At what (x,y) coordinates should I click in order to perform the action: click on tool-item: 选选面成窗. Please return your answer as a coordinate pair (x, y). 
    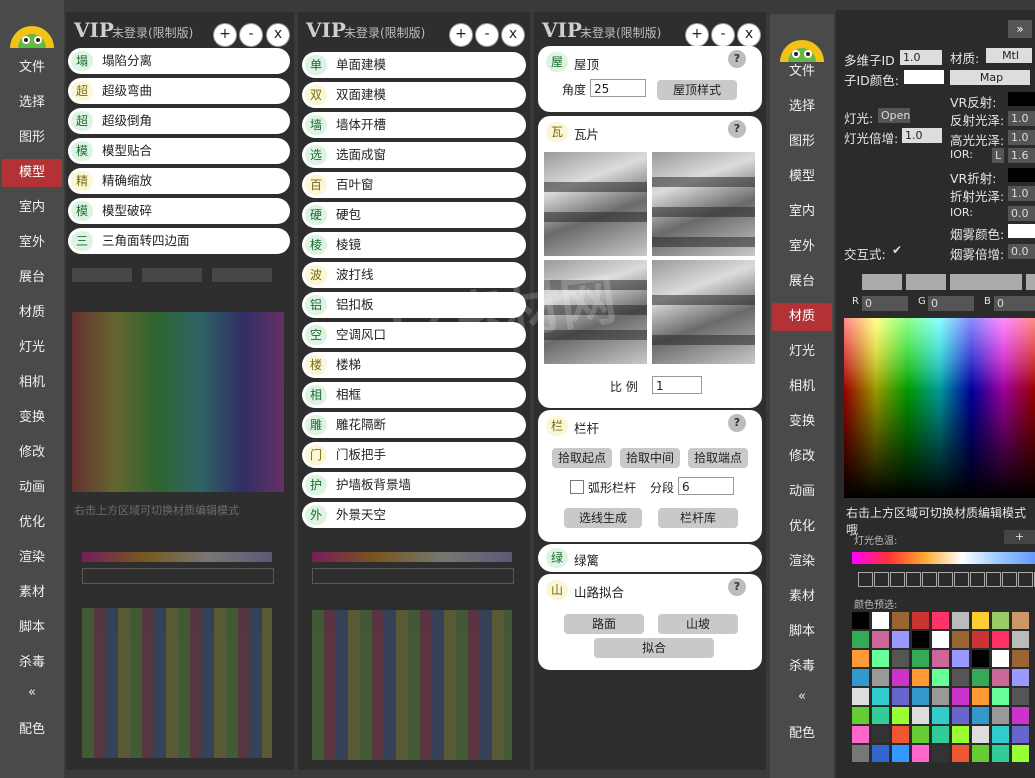
    Looking at the image, I should click on (414, 155).